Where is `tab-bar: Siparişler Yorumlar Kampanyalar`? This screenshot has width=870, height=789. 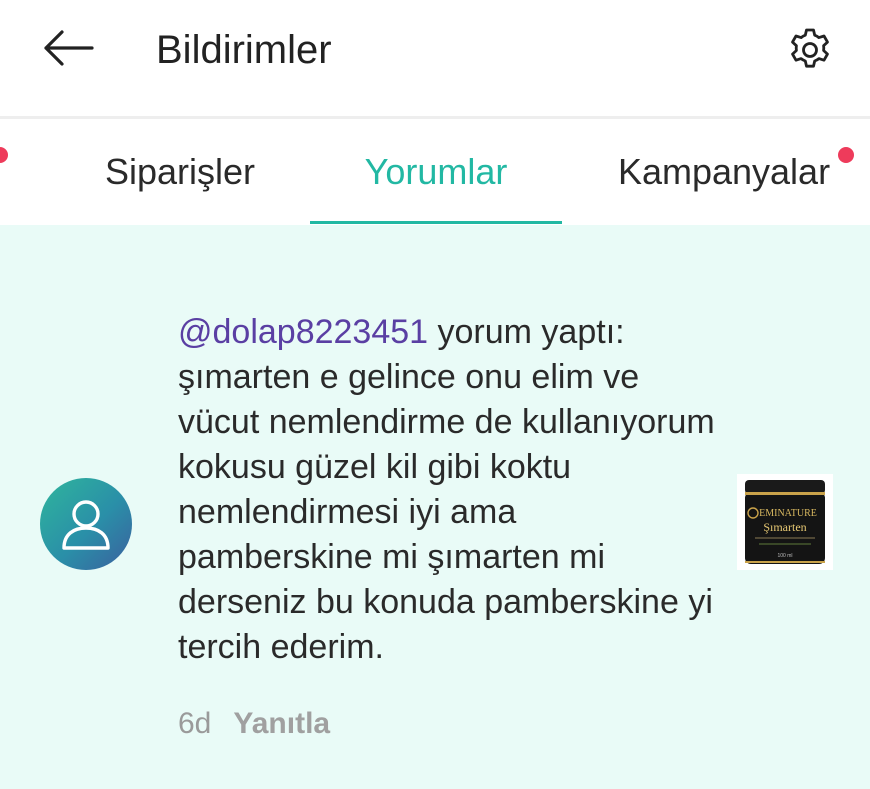 tab-bar: Siparişler Yorumlar Kampanyalar is located at coordinates (435, 172).